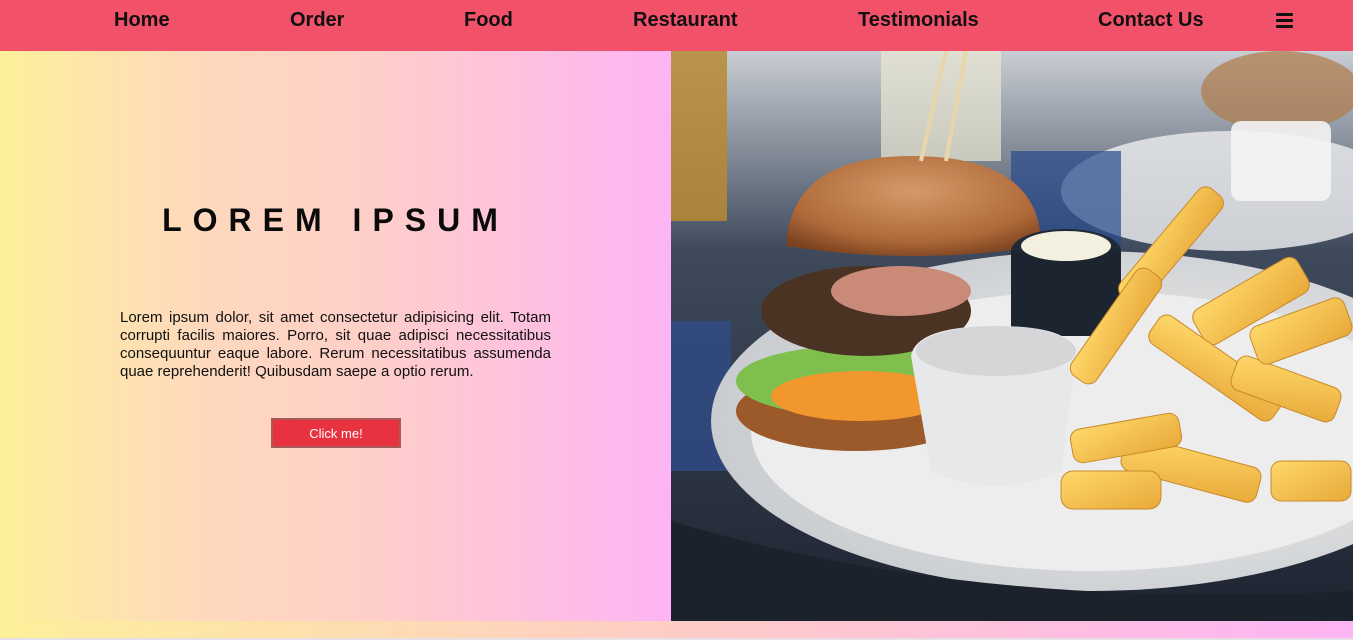  What do you see at coordinates (317, 20) in the screenshot?
I see `nav-order-link: Order` at bounding box center [317, 20].